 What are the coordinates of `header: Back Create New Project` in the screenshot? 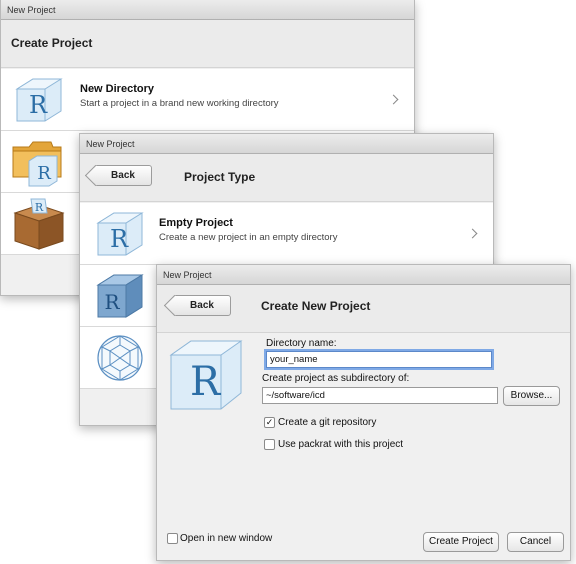 It's located at (363, 309).